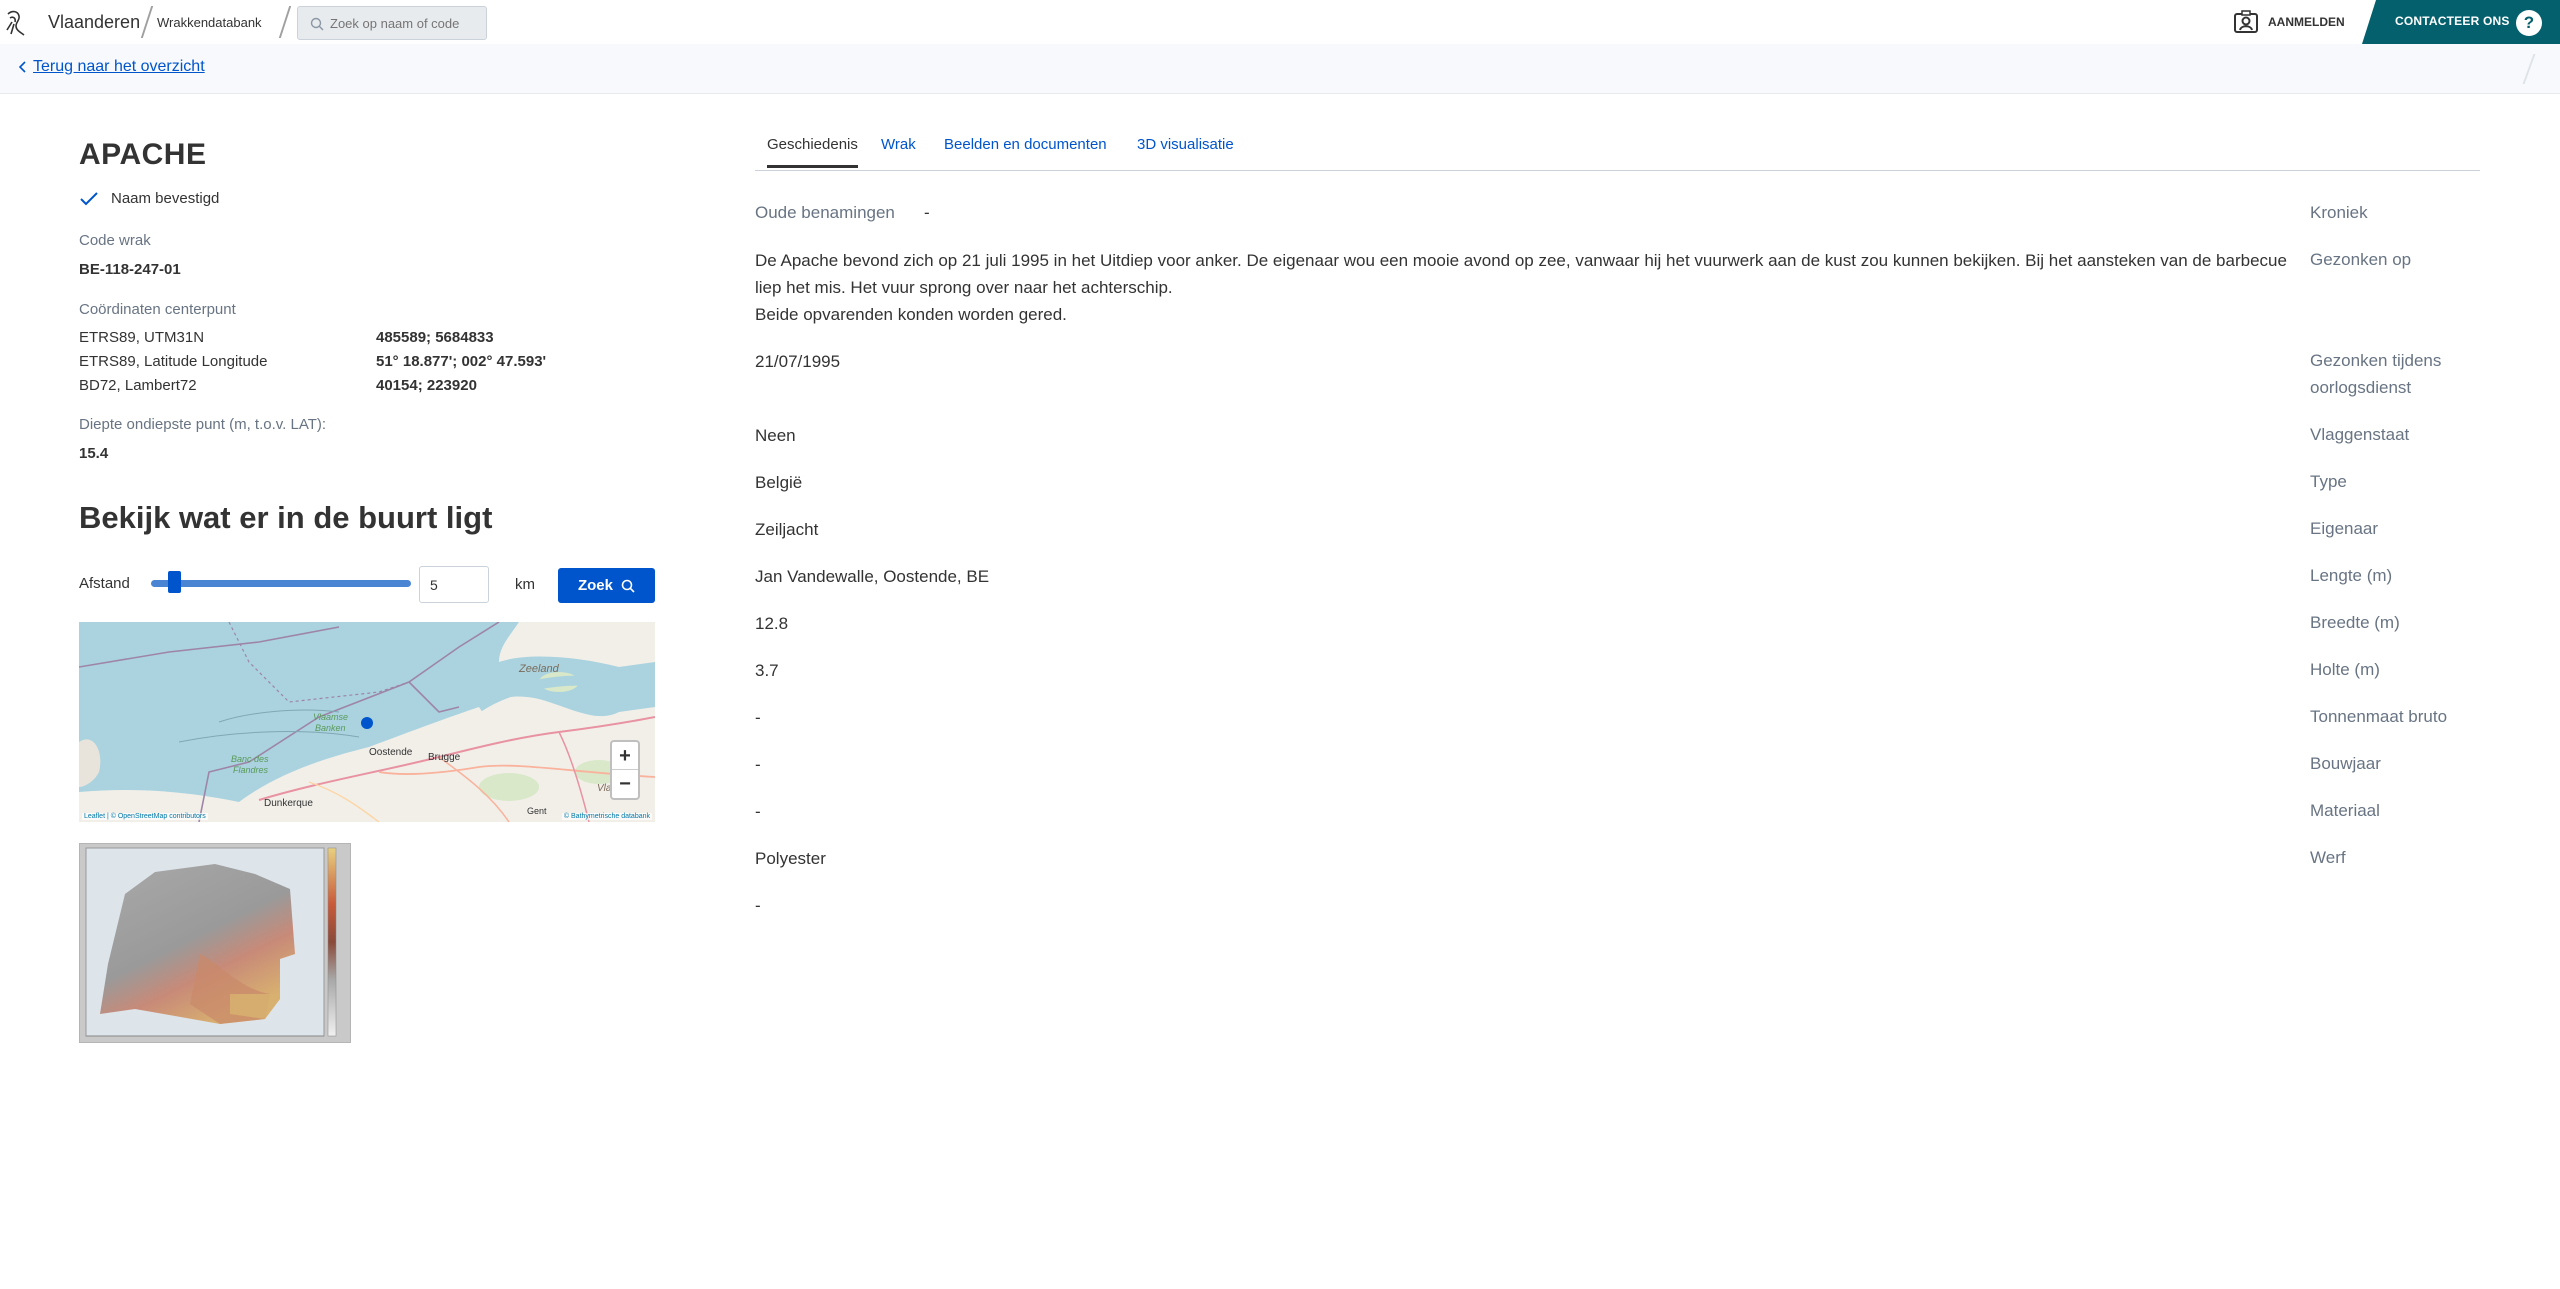  I want to click on distance-input, so click(454, 584).